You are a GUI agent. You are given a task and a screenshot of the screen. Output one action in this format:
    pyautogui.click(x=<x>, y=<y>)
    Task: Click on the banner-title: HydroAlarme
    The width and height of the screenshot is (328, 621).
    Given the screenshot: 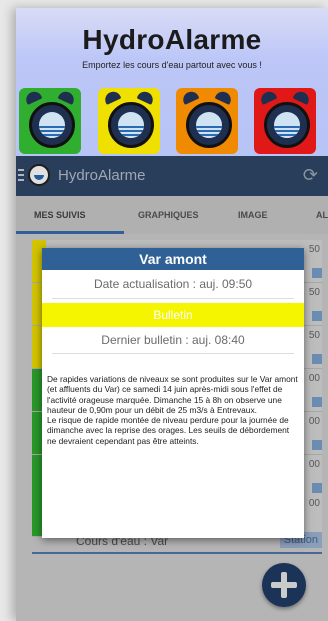 What is the action you would take?
    pyautogui.click(x=172, y=39)
    